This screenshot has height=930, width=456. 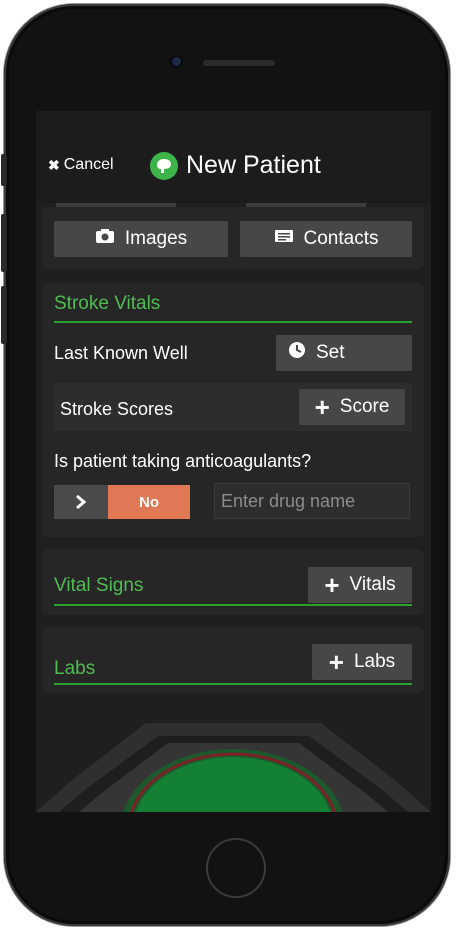 I want to click on anticoagulant-toggle-handle, so click(x=81, y=502).